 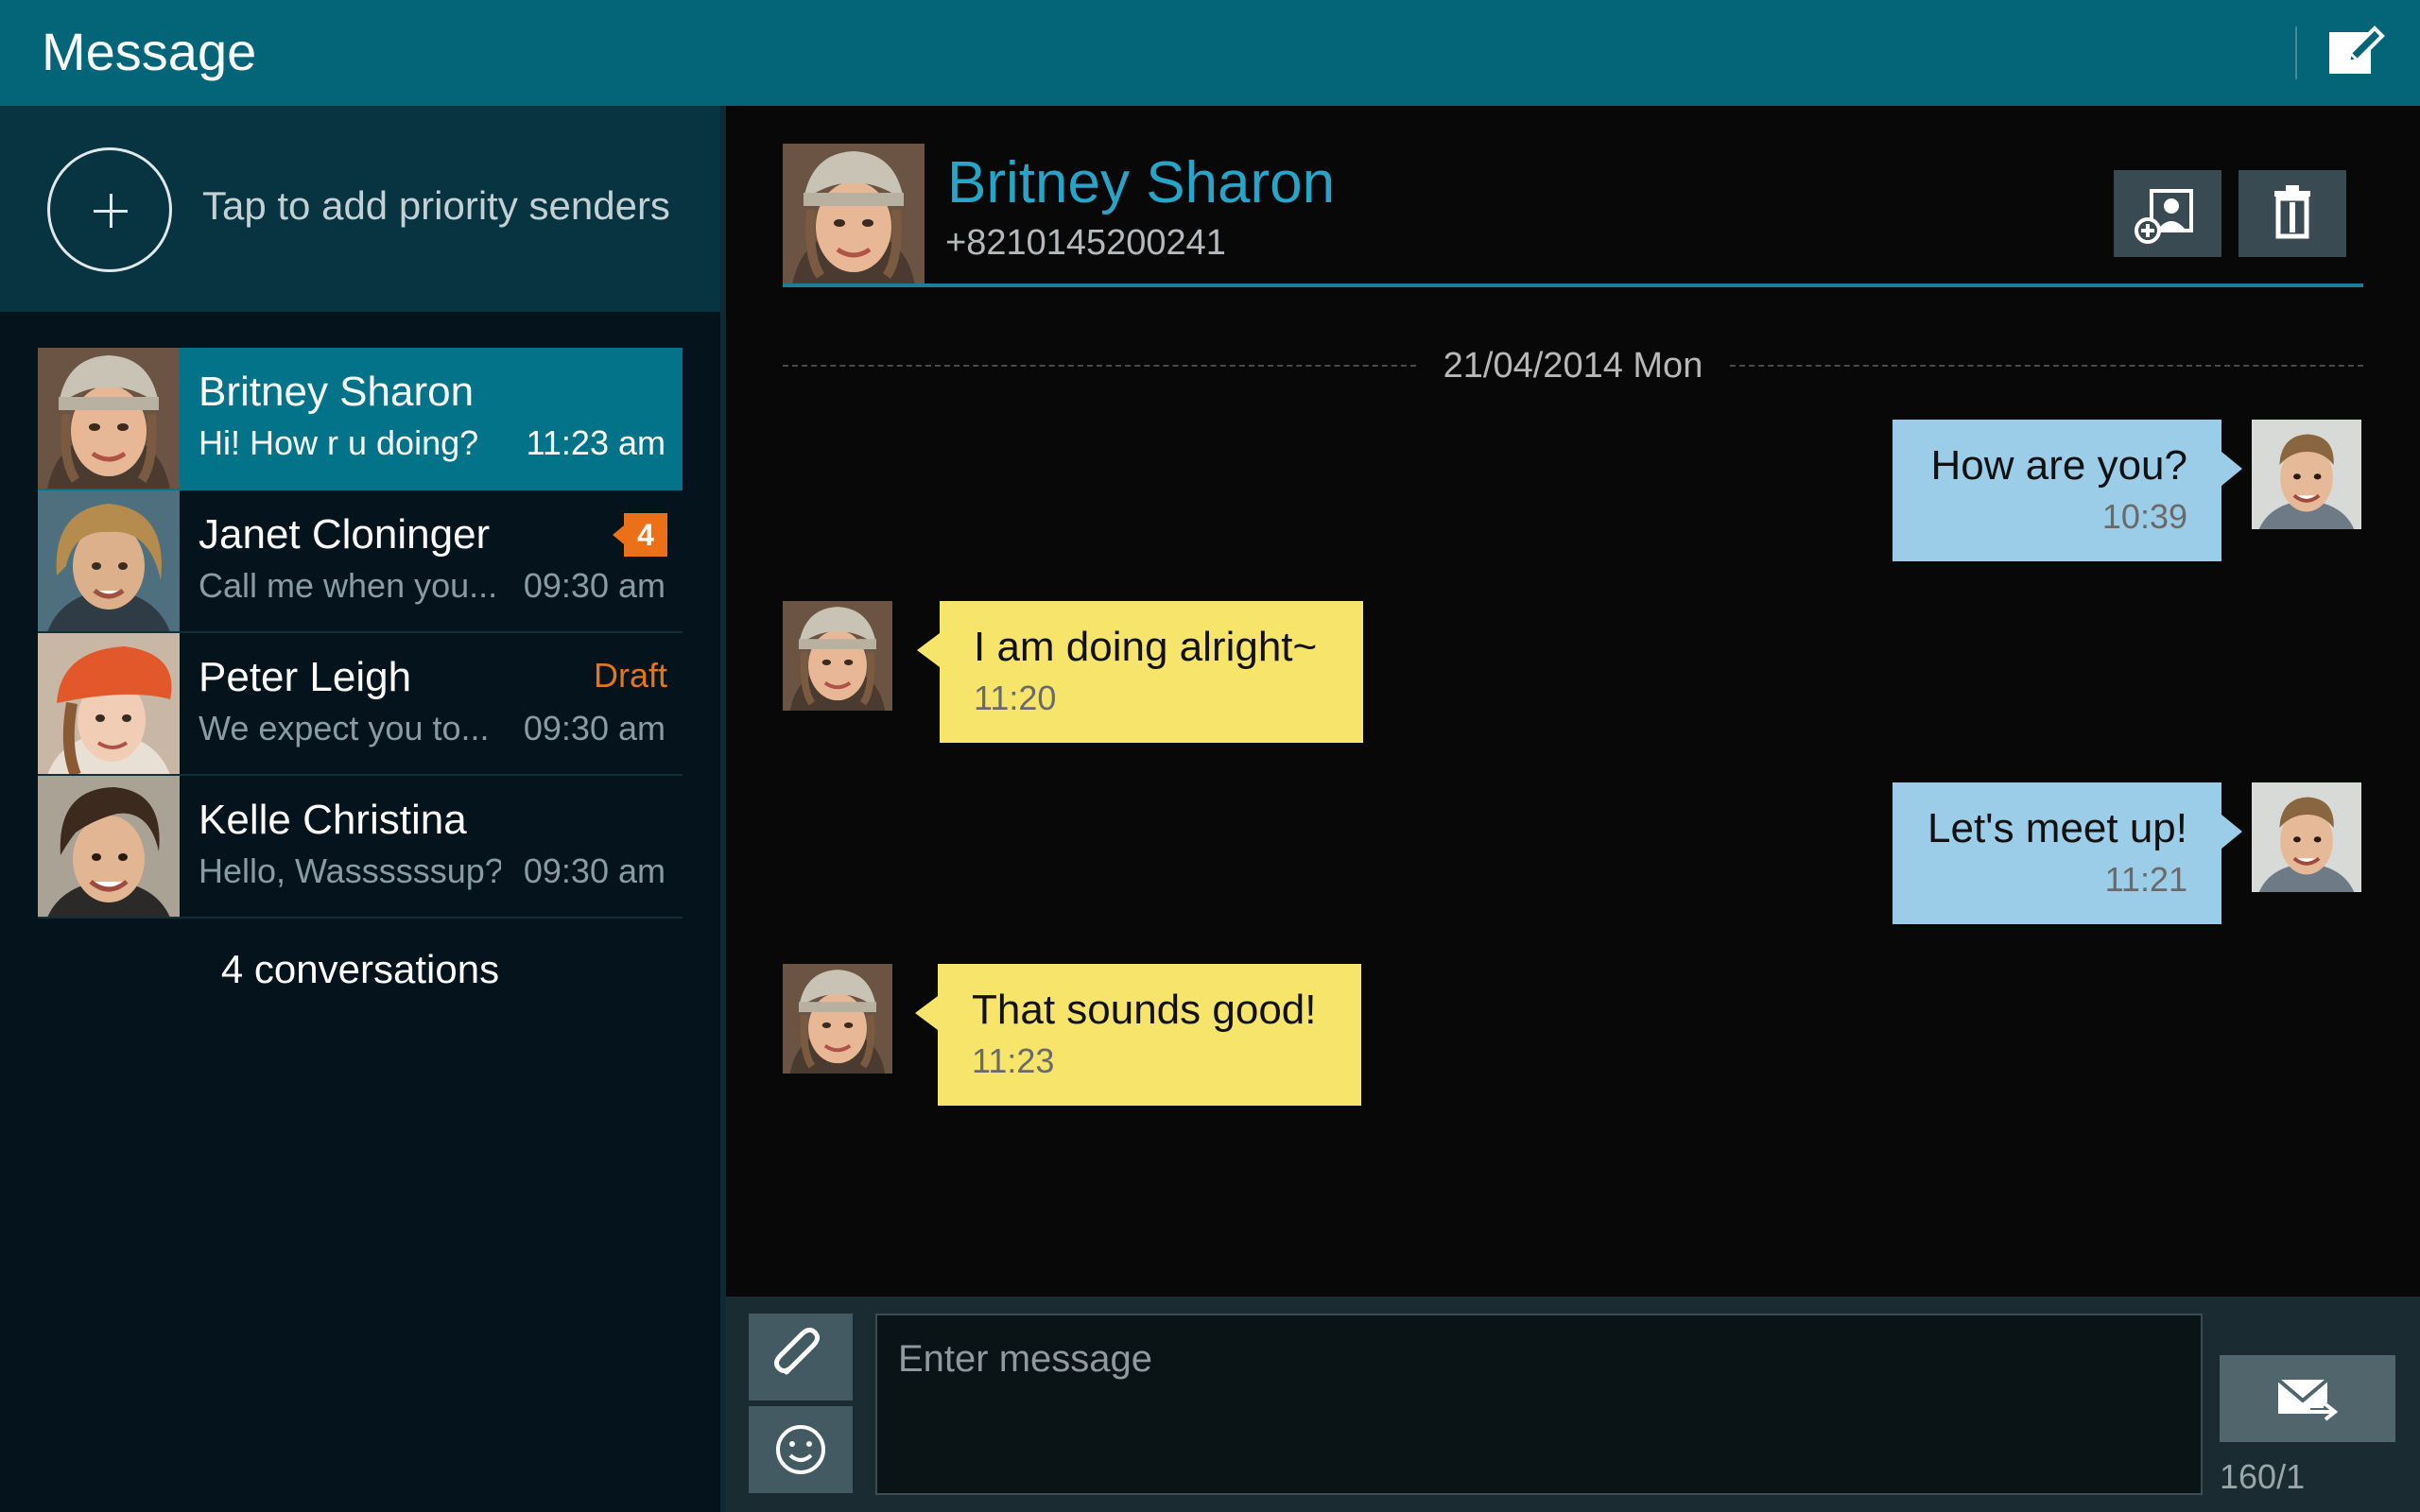 I want to click on contact-name: Britney Sharon, so click(x=1141, y=182).